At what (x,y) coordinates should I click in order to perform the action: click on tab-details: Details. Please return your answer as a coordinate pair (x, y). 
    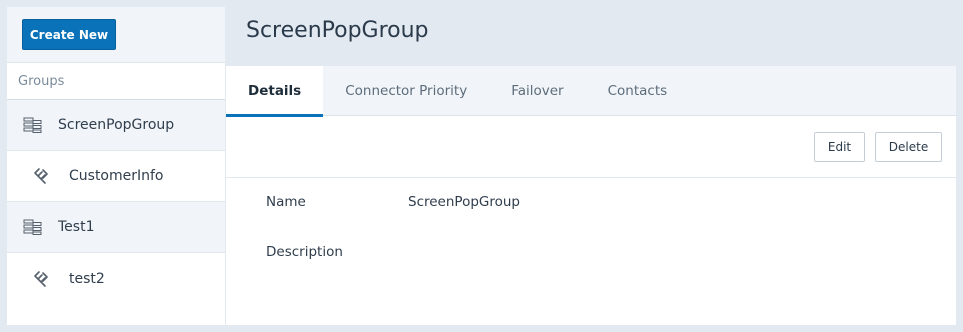
    Looking at the image, I should click on (275, 91).